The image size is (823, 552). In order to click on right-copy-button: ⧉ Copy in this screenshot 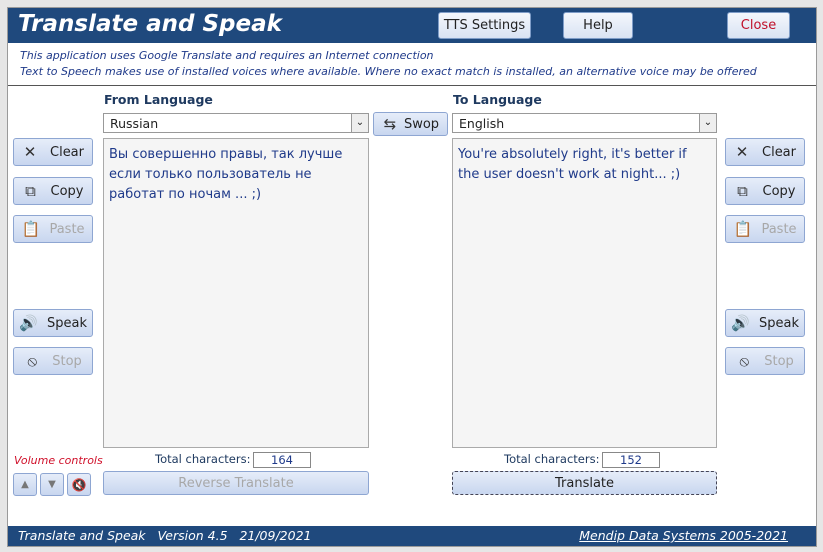, I will do `click(765, 191)`.